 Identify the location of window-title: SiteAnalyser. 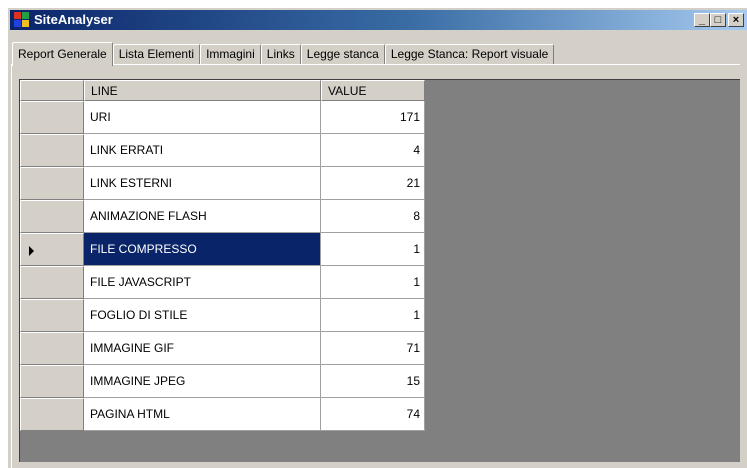
(73, 19).